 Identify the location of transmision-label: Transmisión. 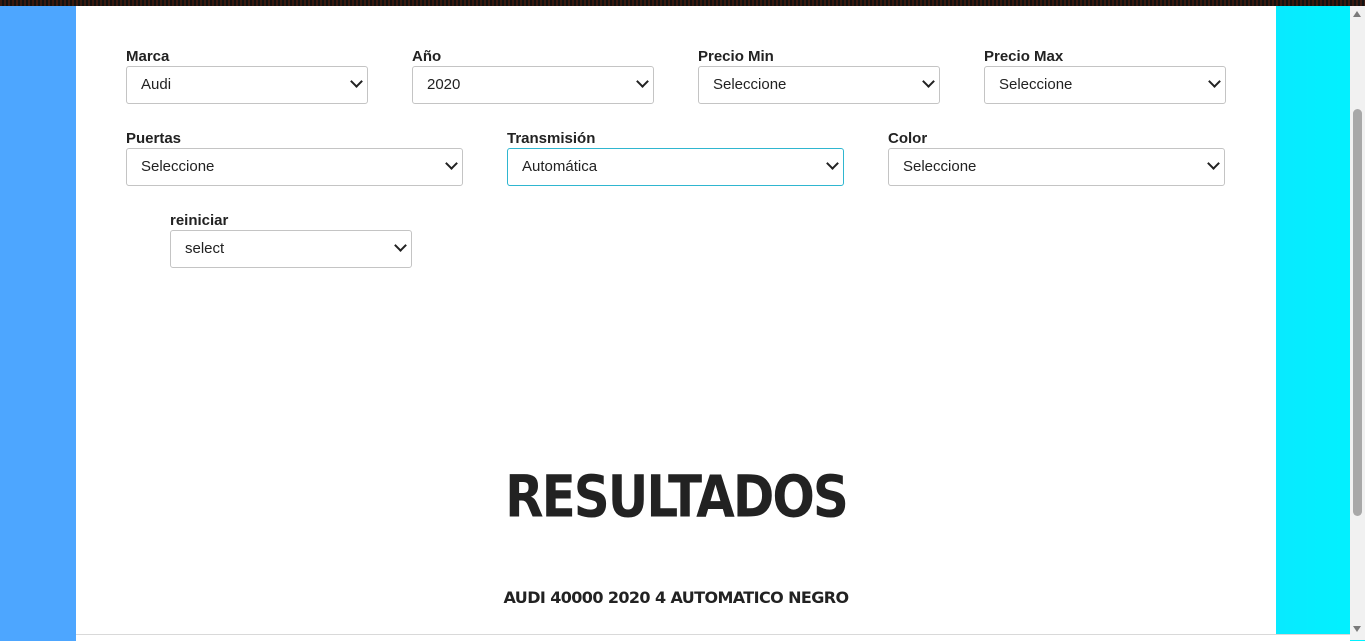
(551, 138).